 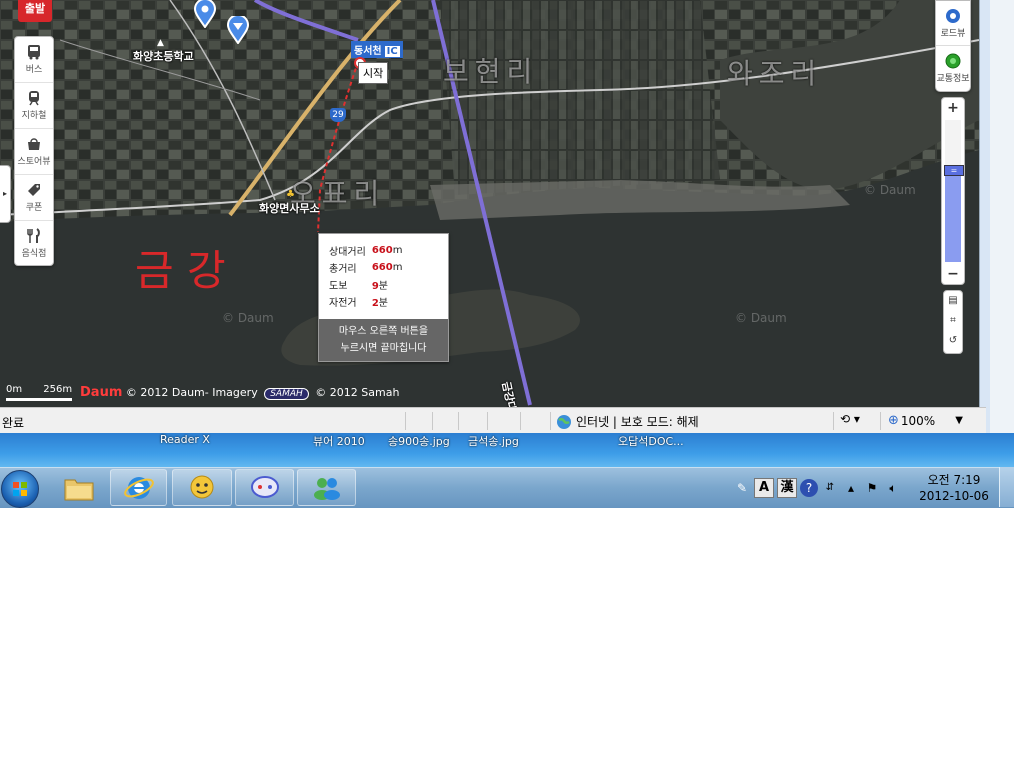 What do you see at coordinates (34, 116) in the screenshot?
I see `toolbar-label: 지하철` at bounding box center [34, 116].